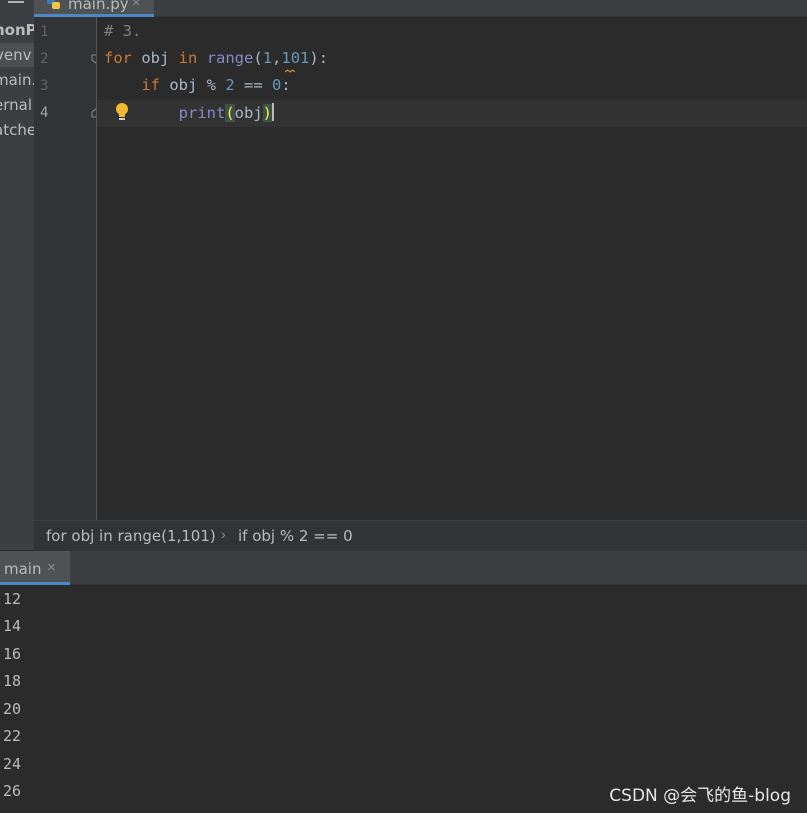 The height and width of the screenshot is (813, 807). Describe the element at coordinates (12, 654) in the screenshot. I see `console-line: 16` at that location.